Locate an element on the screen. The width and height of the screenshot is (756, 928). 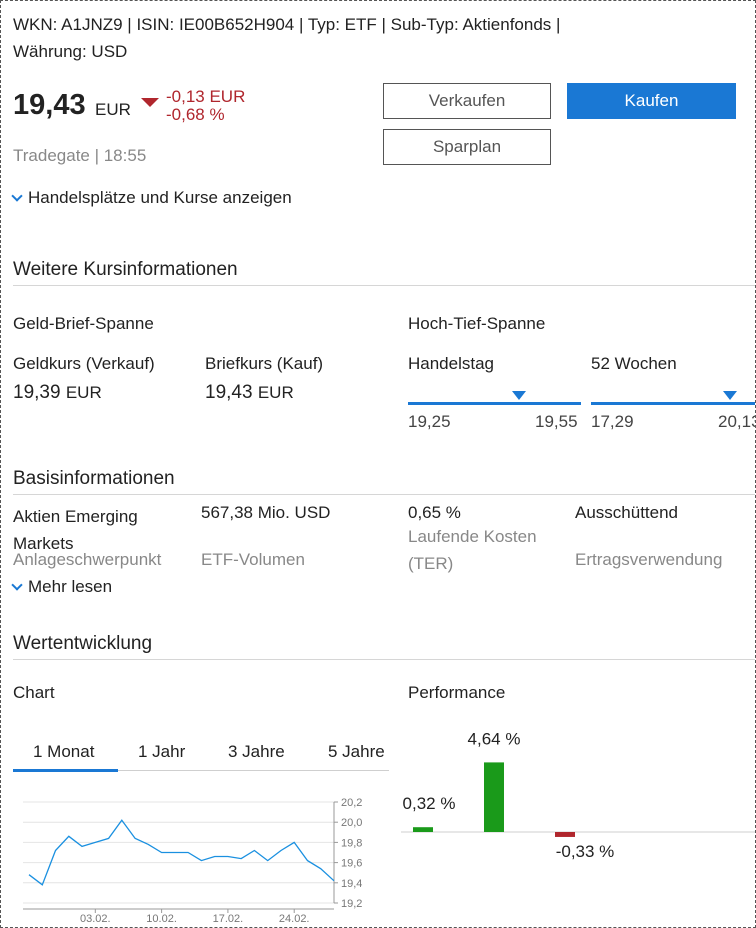
day-range-marker-icon is located at coordinates (518, 395).